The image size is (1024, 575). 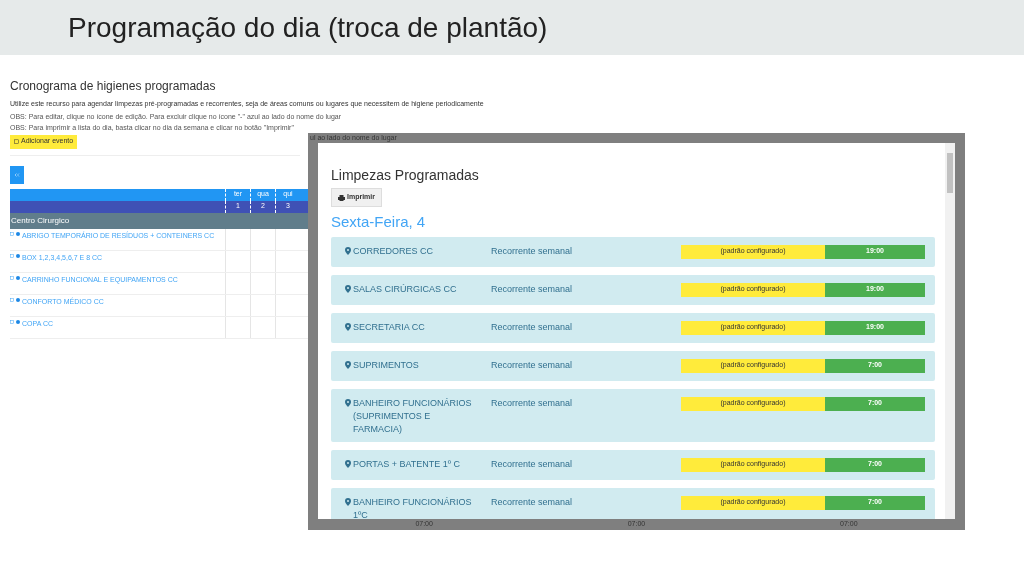 What do you see at coordinates (308, 27) in the screenshot?
I see `slide-title: Programação do dia (troca de plantão)` at bounding box center [308, 27].